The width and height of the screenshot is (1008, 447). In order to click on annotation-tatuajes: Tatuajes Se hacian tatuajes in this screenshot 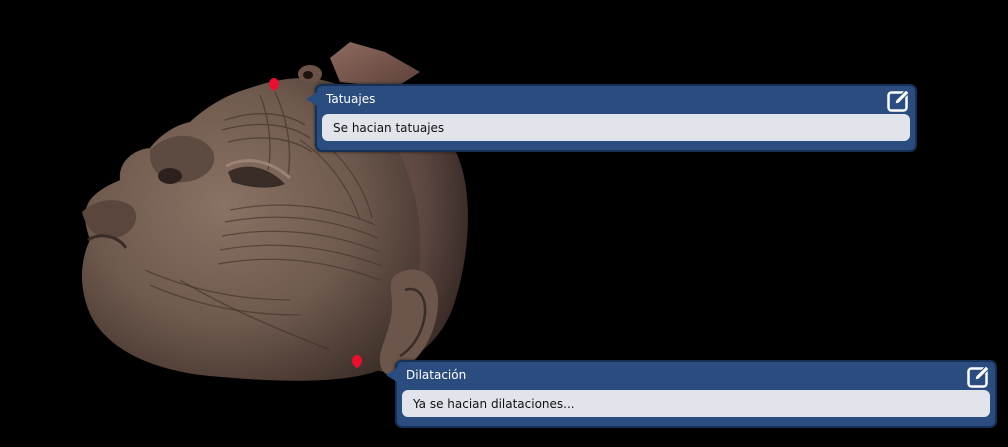, I will do `click(611, 118)`.